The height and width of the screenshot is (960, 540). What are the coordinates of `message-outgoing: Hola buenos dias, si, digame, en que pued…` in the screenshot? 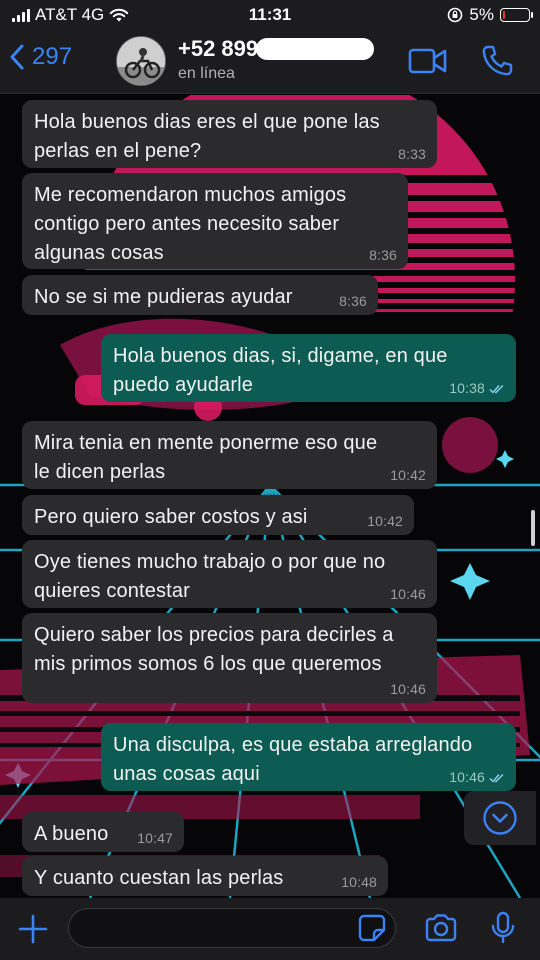 It's located at (308, 368).